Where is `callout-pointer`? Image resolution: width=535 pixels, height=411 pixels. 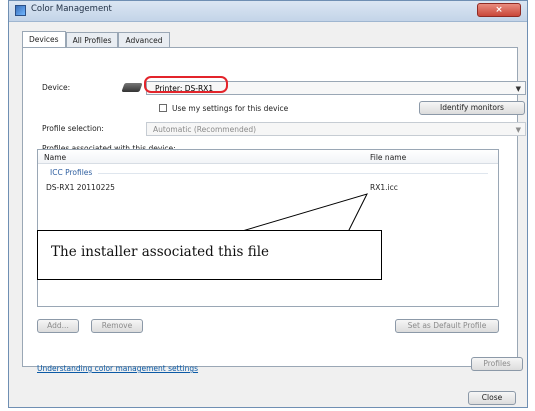
callout-pointer is located at coordinates (281, 219).